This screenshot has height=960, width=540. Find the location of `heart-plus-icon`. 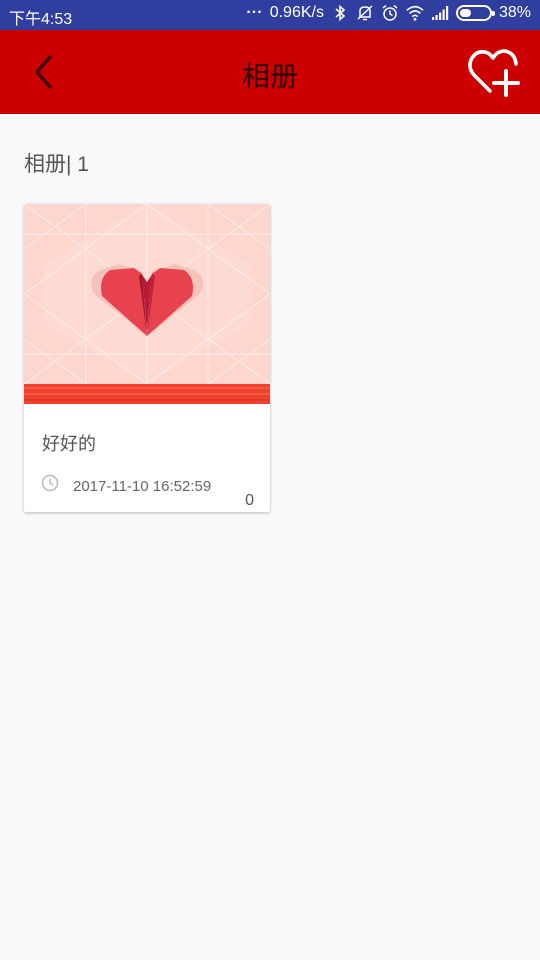

heart-plus-icon is located at coordinates (493, 72).